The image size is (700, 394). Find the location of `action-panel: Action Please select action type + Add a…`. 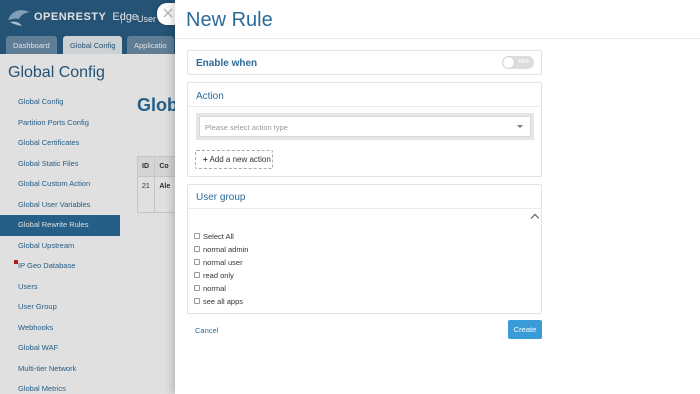

action-panel: Action Please select action type + Add a… is located at coordinates (364, 129).